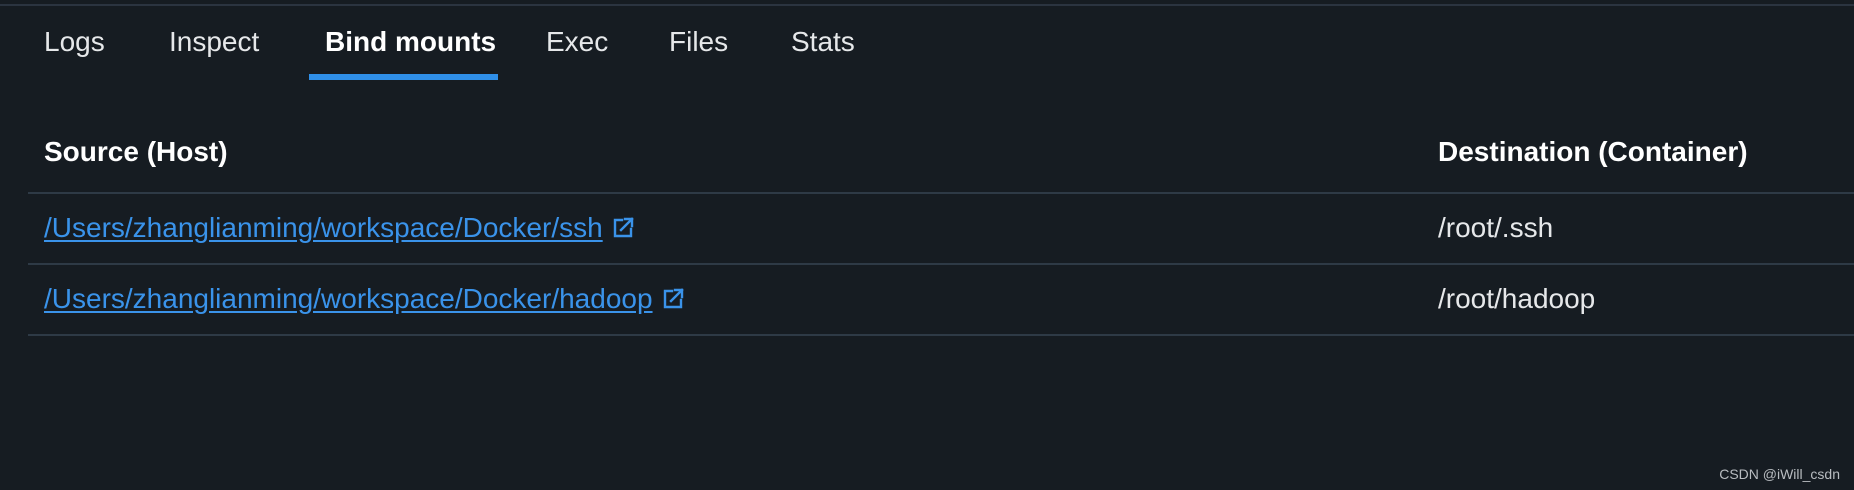  What do you see at coordinates (74, 42) in the screenshot?
I see `tab-logs: Logs` at bounding box center [74, 42].